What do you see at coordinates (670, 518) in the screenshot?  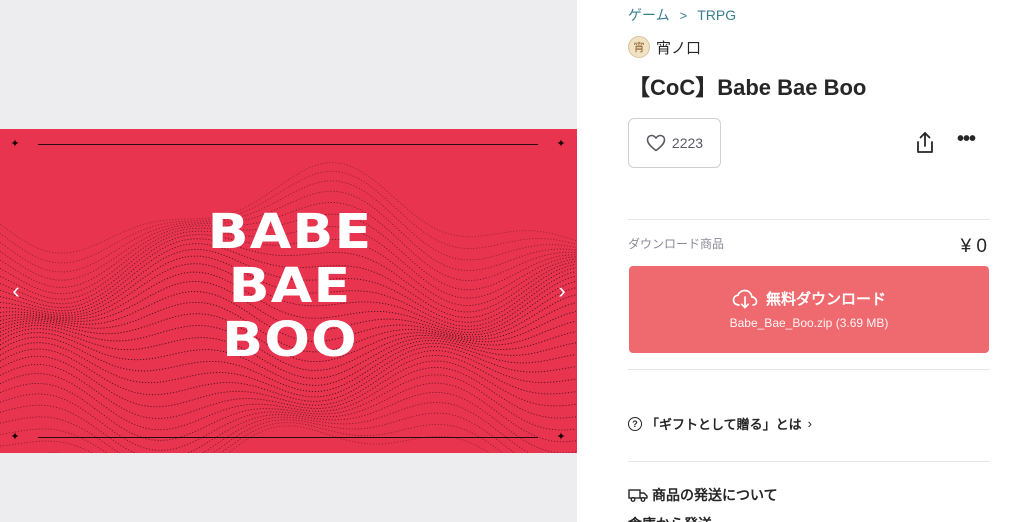 I see `shipping-method-text: 倉庫から発送` at bounding box center [670, 518].